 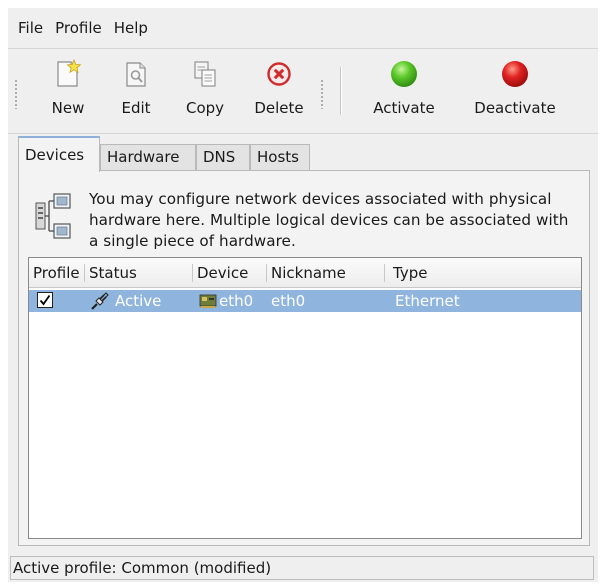 What do you see at coordinates (139, 273) in the screenshot?
I see `column-header-status: Status` at bounding box center [139, 273].